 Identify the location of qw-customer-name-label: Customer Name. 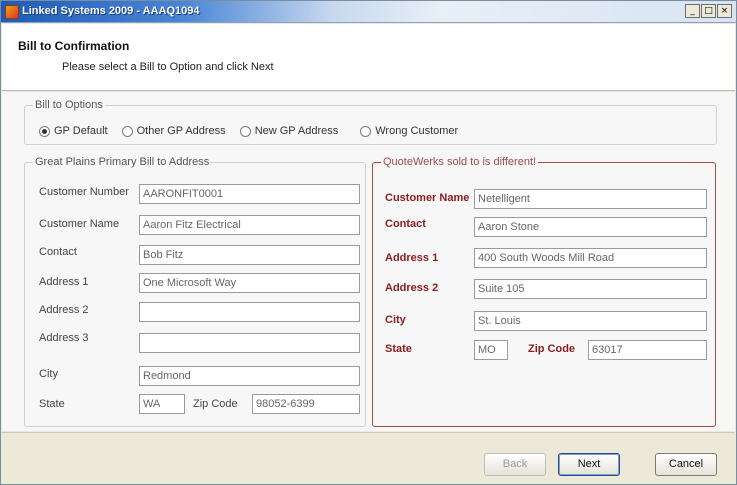
(427, 198).